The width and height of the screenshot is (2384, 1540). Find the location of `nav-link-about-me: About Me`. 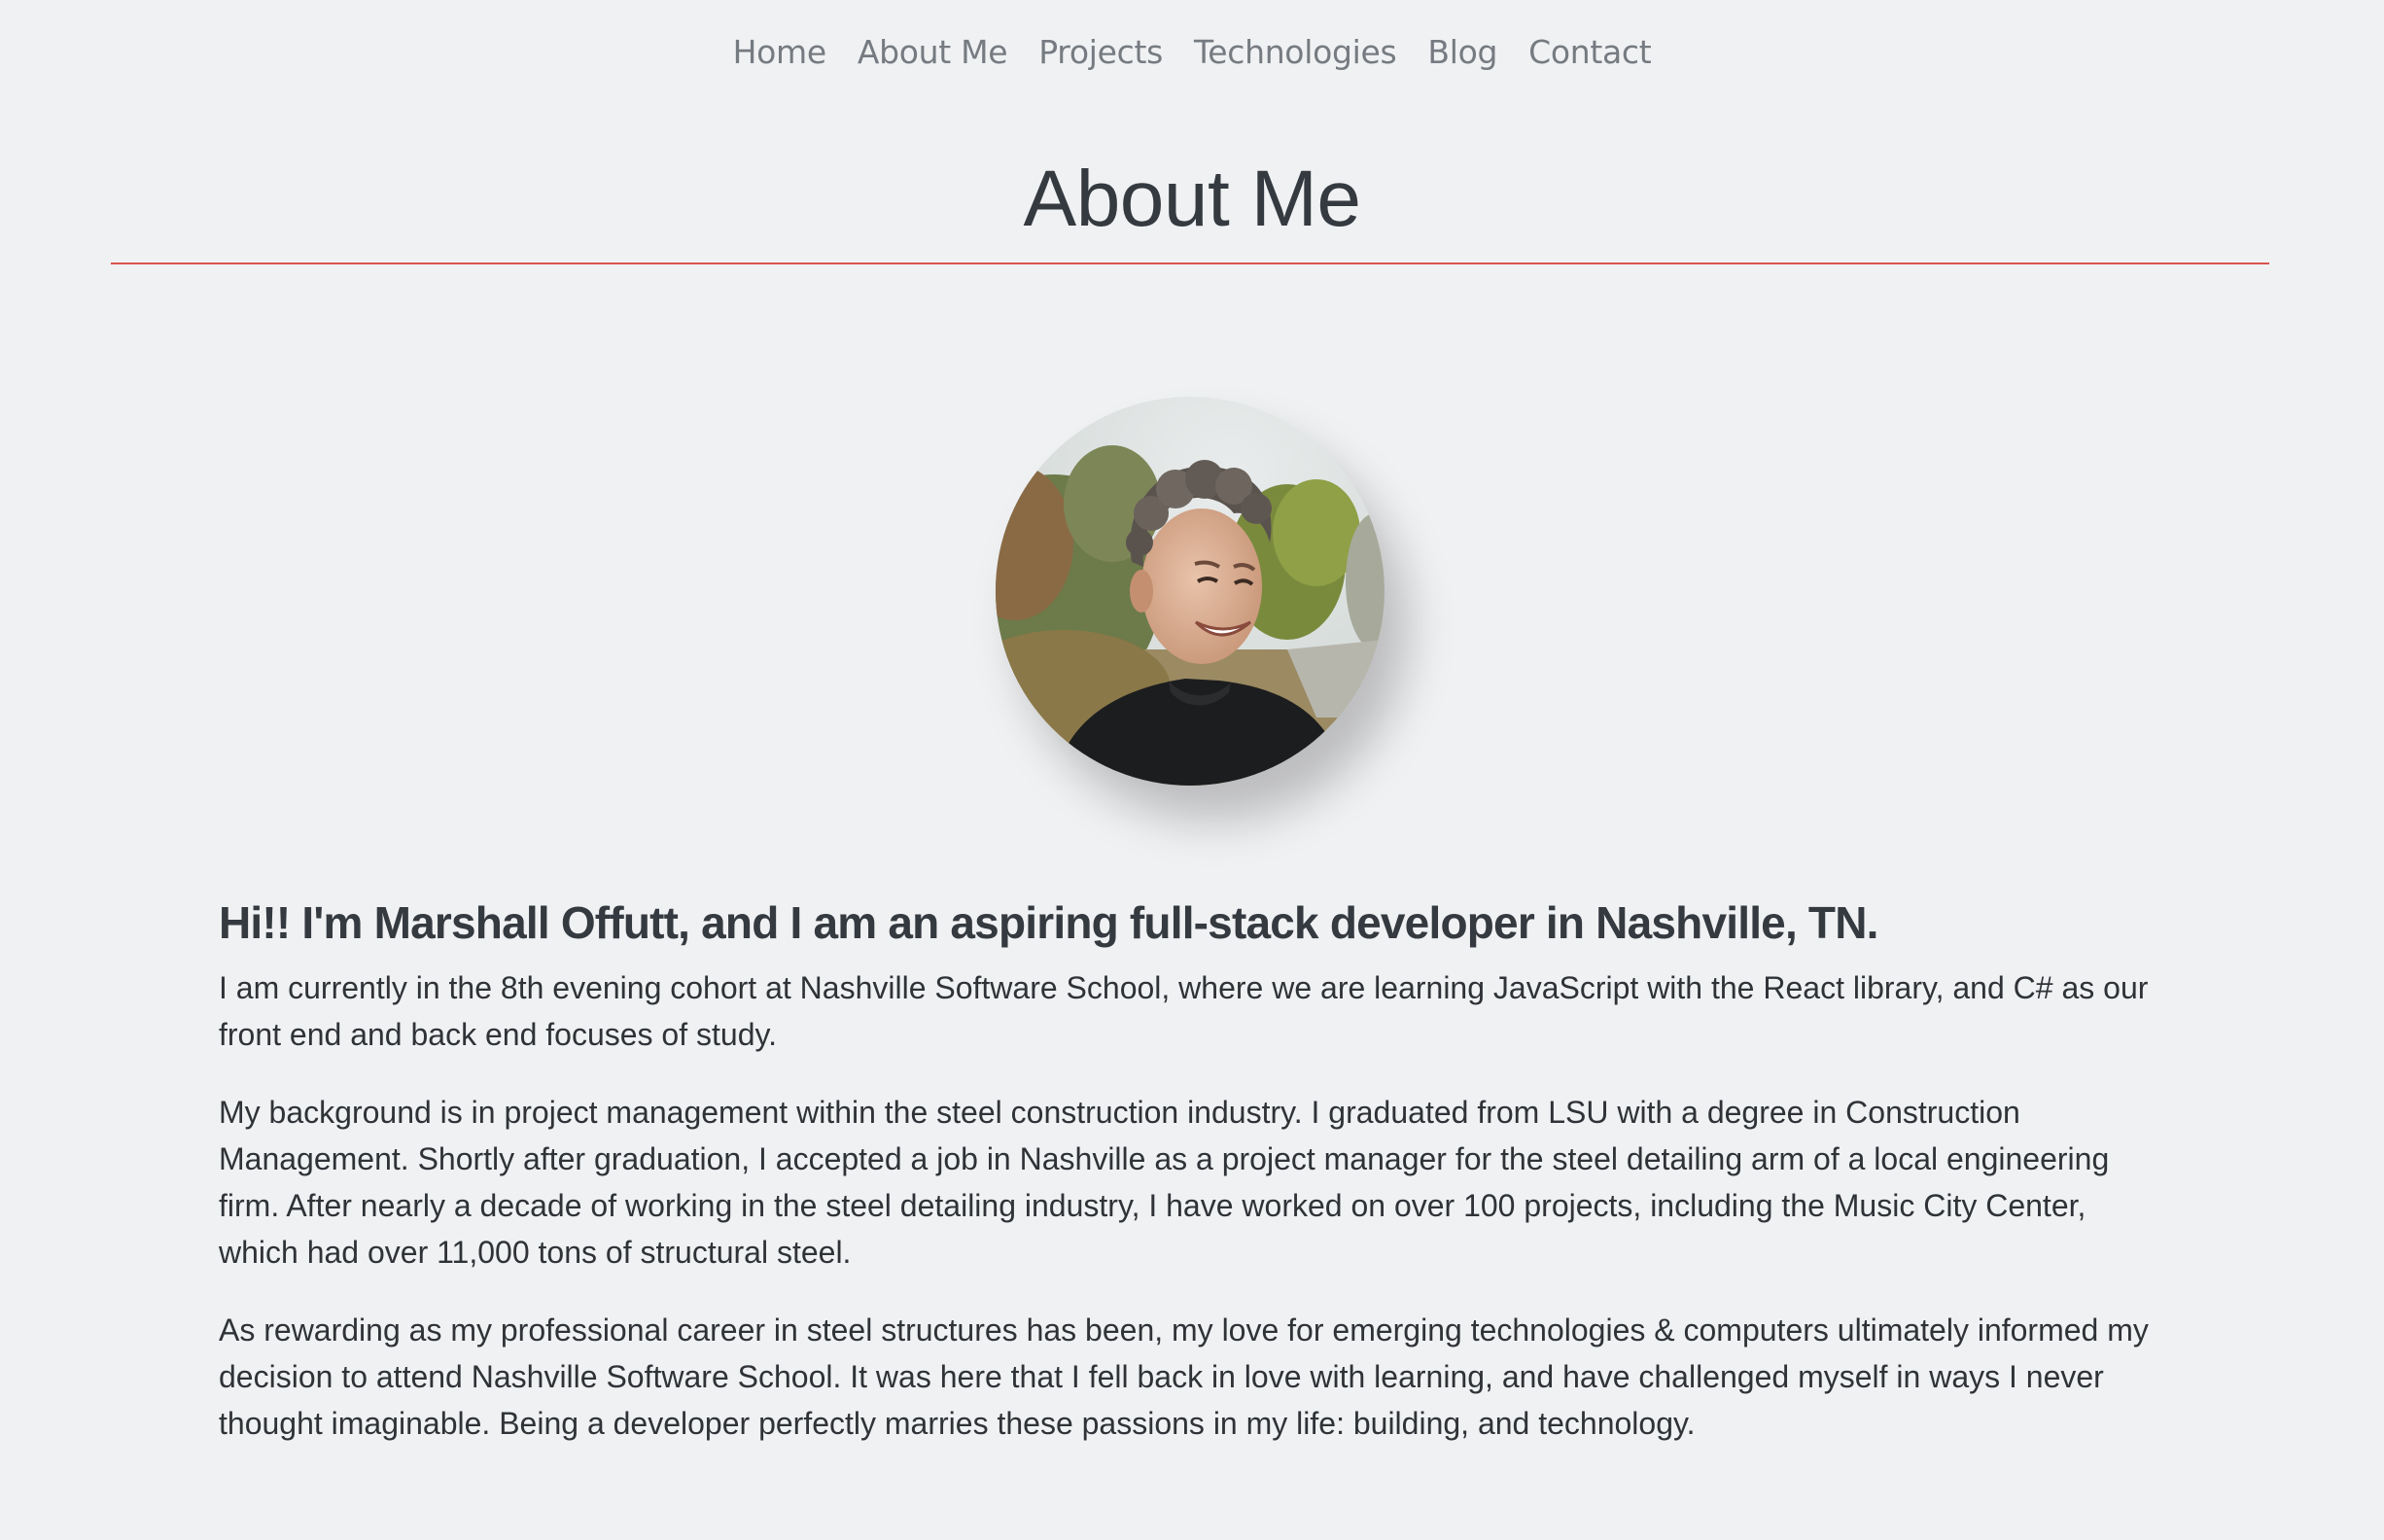

nav-link-about-me: About Me is located at coordinates (933, 52).